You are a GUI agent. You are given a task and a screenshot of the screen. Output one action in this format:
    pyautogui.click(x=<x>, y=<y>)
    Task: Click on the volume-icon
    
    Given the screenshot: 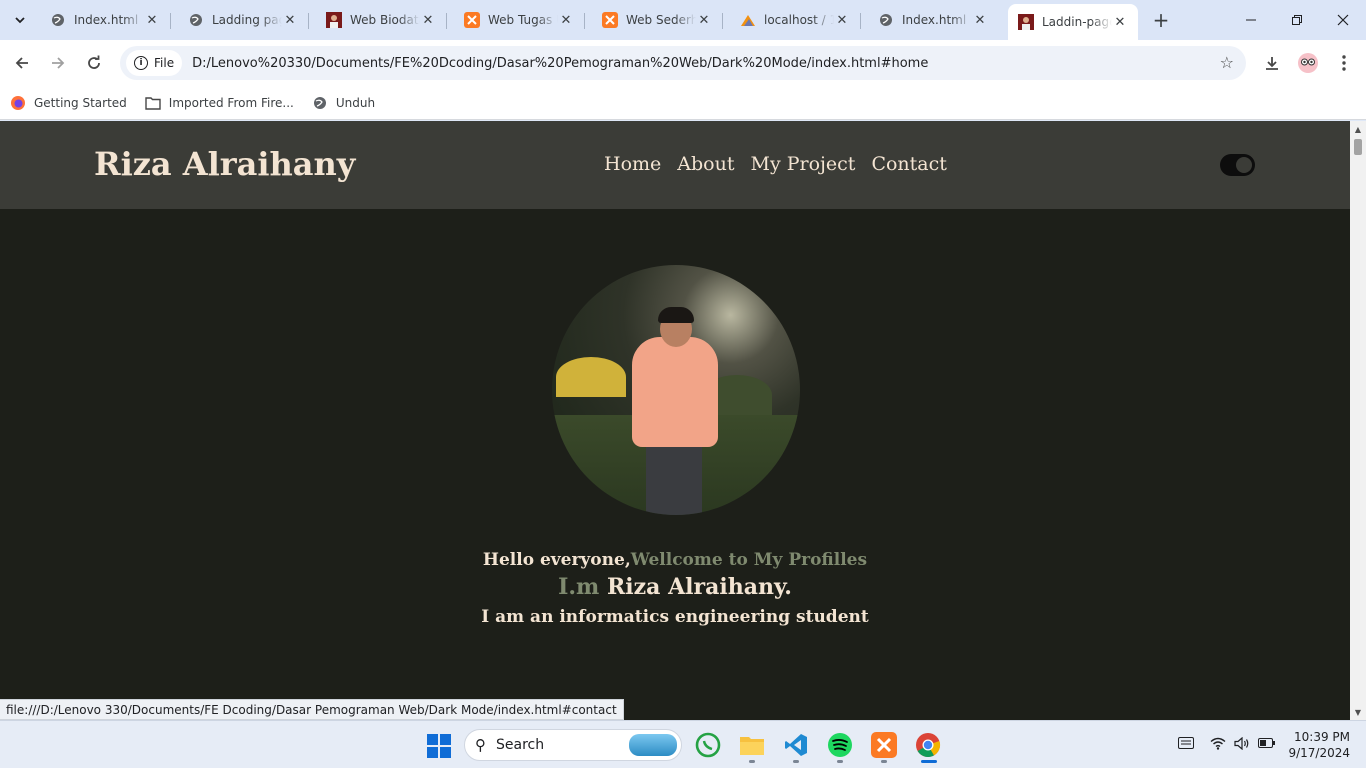 What is the action you would take?
    pyautogui.click(x=1242, y=745)
    